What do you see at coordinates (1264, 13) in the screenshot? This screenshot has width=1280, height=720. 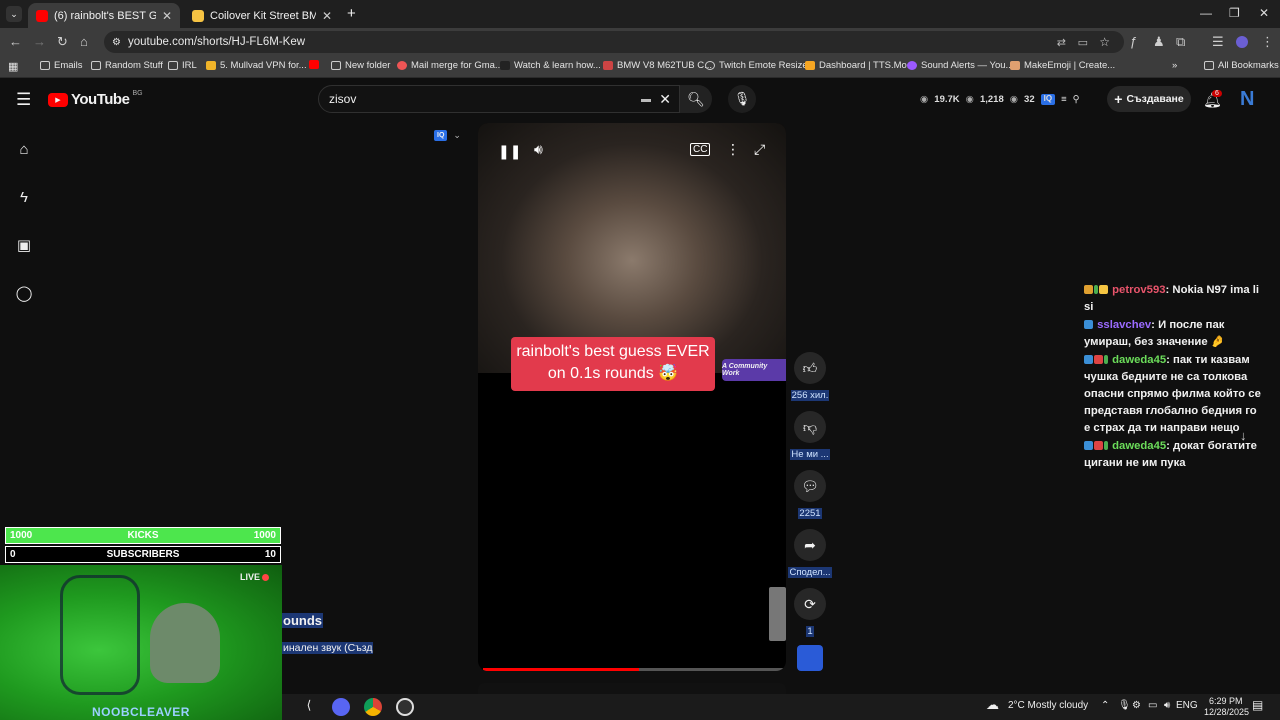 I see `close-window-icon: ✕` at bounding box center [1264, 13].